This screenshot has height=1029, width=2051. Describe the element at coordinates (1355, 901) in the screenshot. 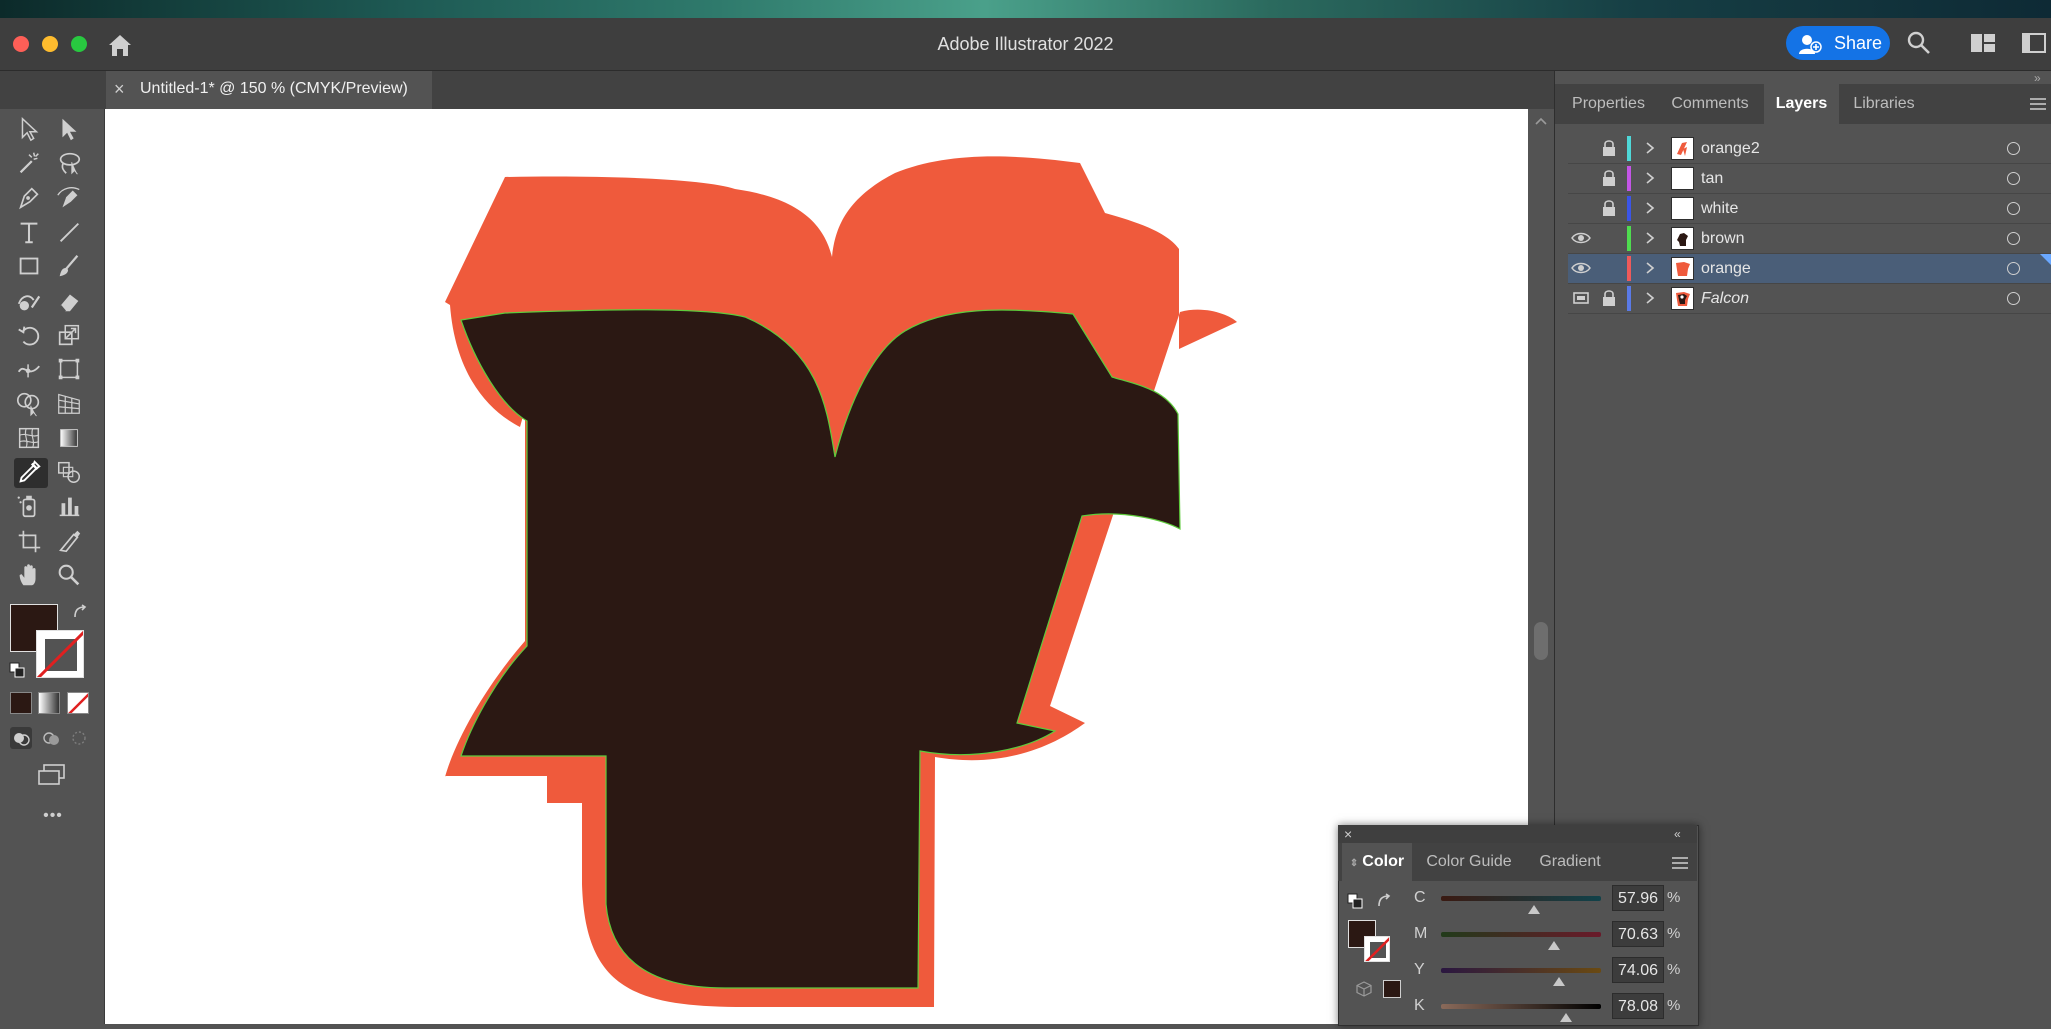

I see `cp-default-colors-icon` at that location.